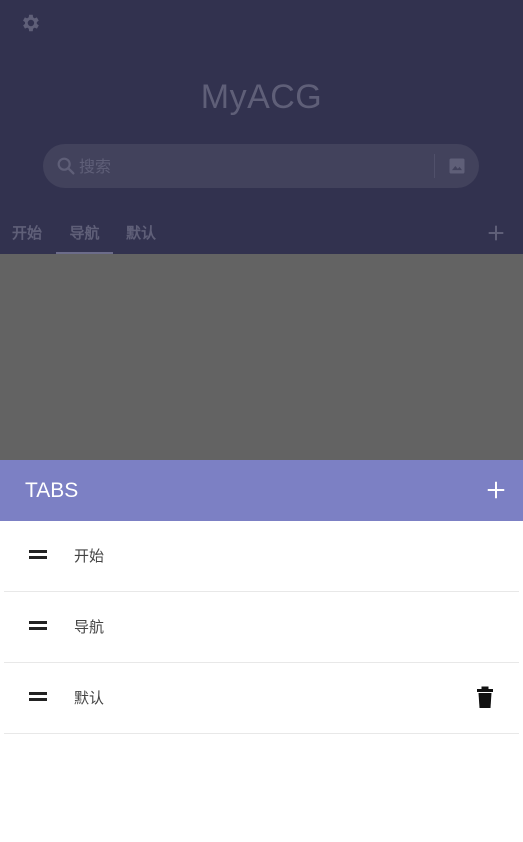 The image size is (523, 842). Describe the element at coordinates (261, 490) in the screenshot. I see `sheet-header: TABS` at that location.